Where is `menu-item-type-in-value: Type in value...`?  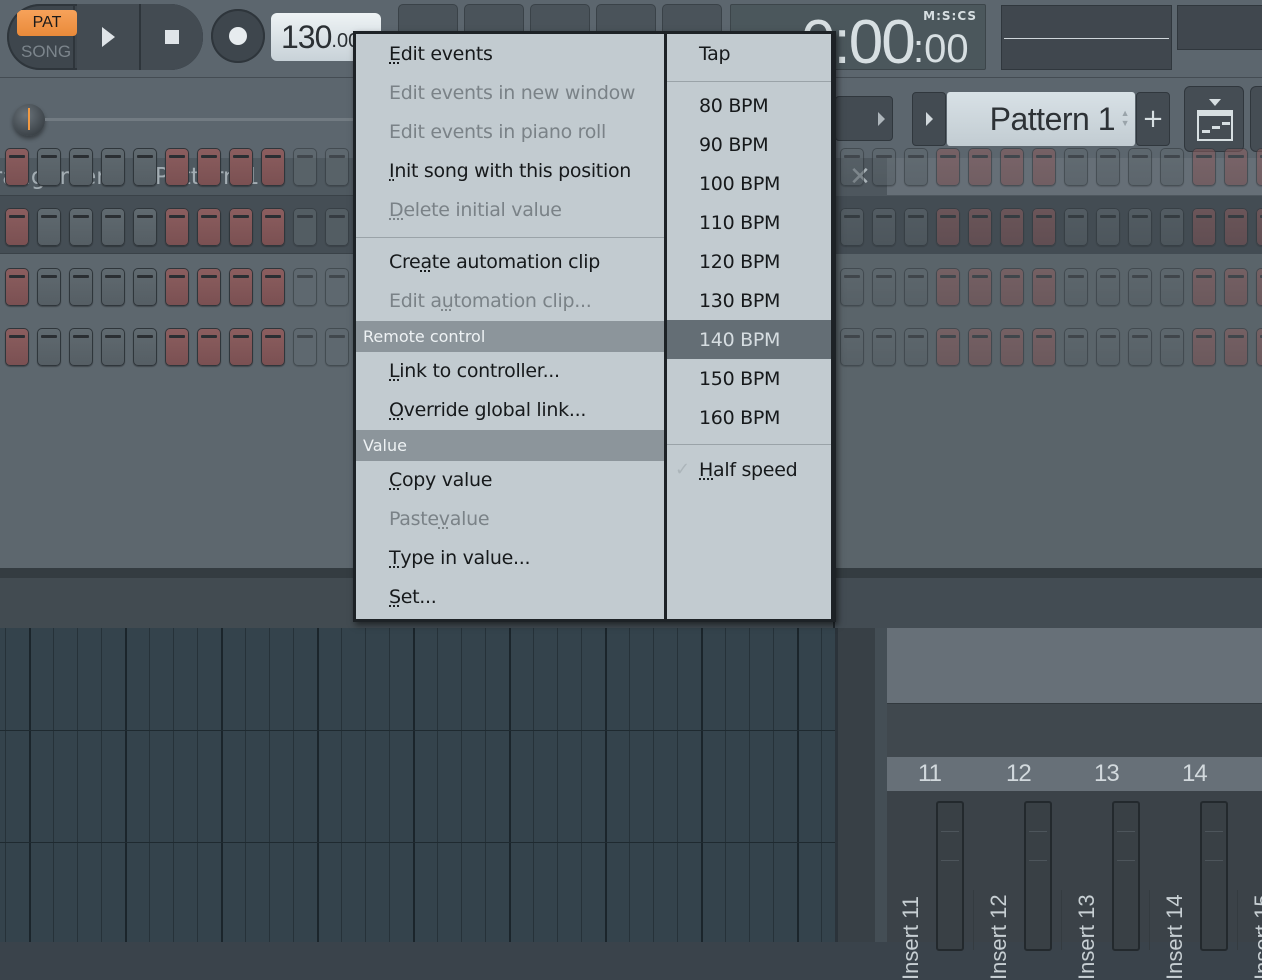 menu-item-type-in-value: Type in value... is located at coordinates (510, 557).